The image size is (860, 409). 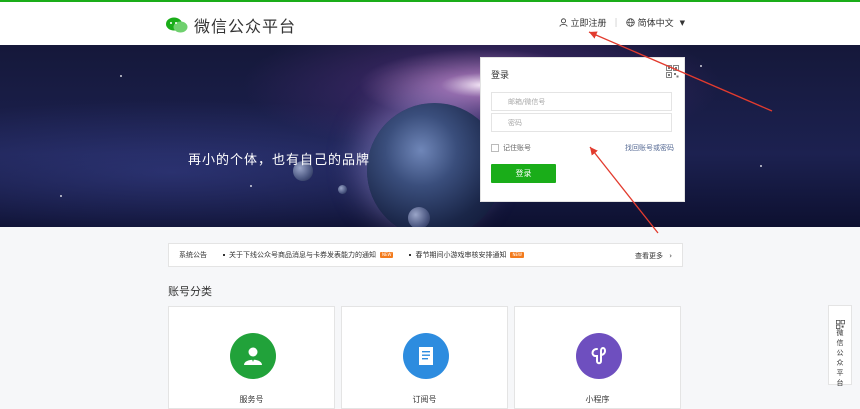 I want to click on document-icon, so click(x=426, y=356).